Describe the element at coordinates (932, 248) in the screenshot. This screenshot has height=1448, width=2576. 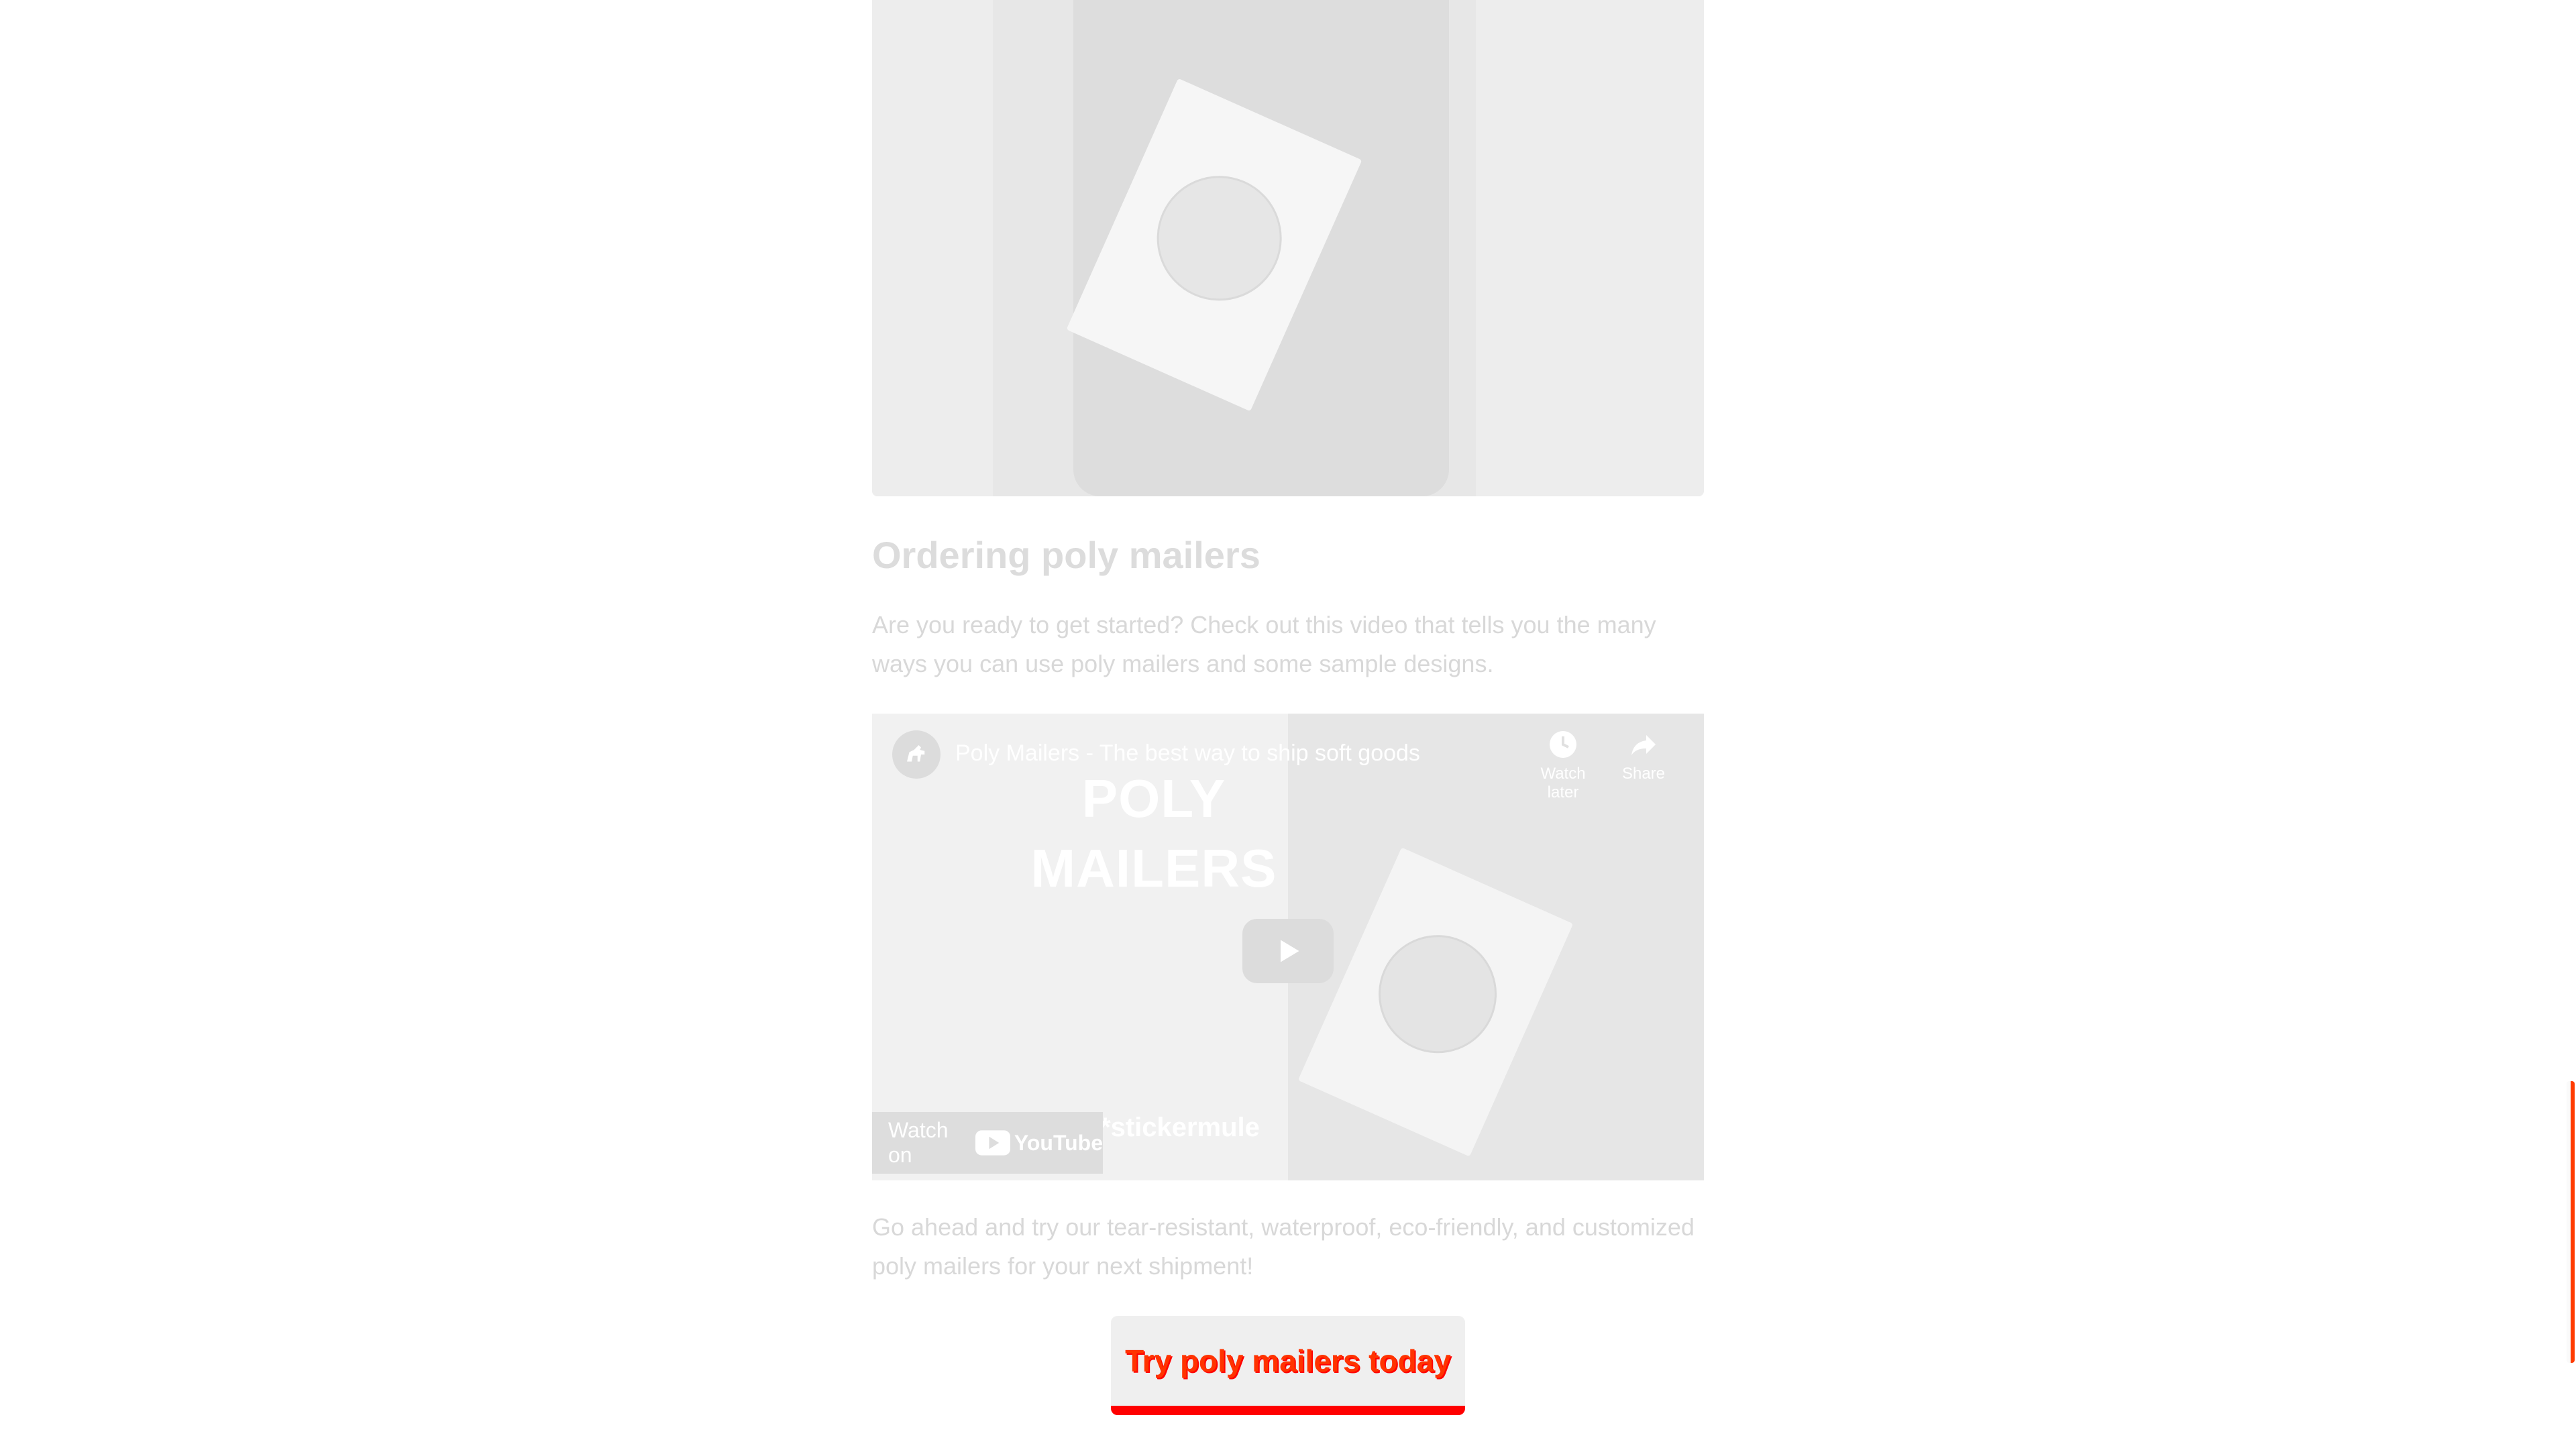
I see `background-shelf` at that location.